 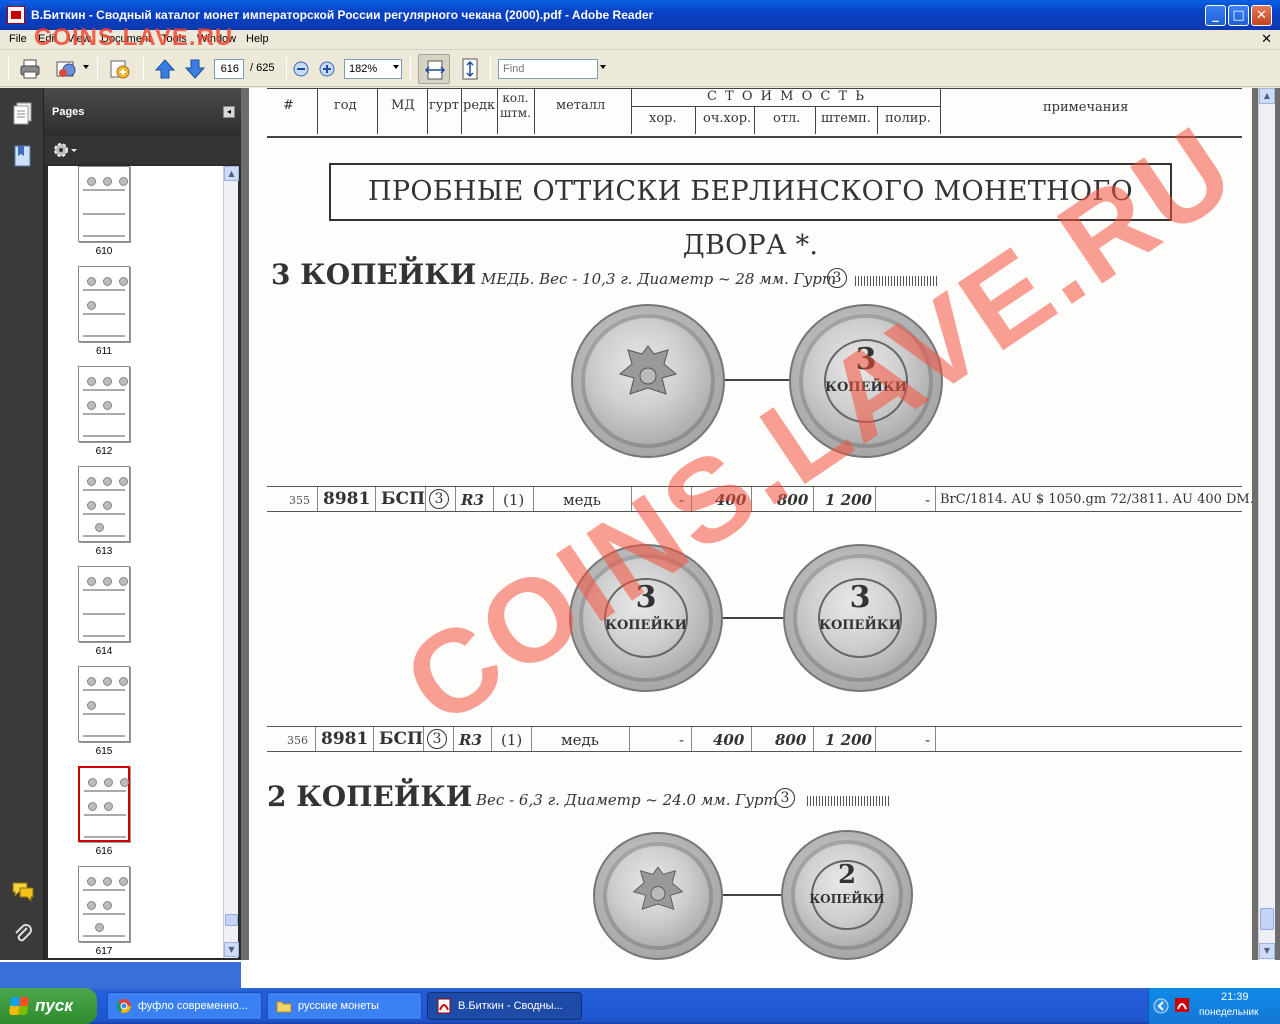 What do you see at coordinates (727, 118) in the screenshot?
I see `header-grade-xf: оч.хор.` at bounding box center [727, 118].